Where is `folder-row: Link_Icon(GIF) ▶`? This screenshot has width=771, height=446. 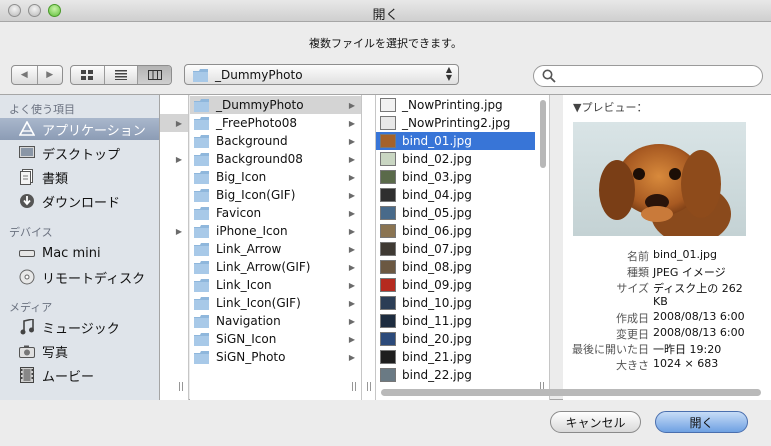 folder-row: Link_Icon(GIF) ▶ is located at coordinates (275, 303).